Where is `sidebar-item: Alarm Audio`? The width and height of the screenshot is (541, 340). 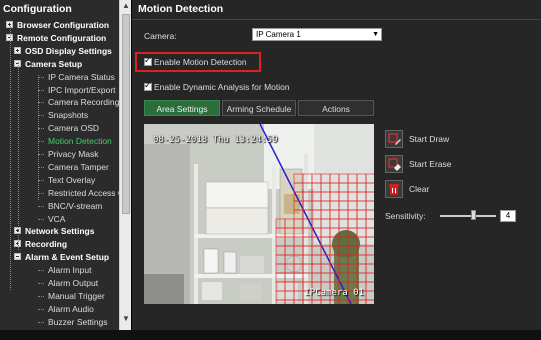
sidebar-item: Alarm Audio is located at coordinates (59, 309).